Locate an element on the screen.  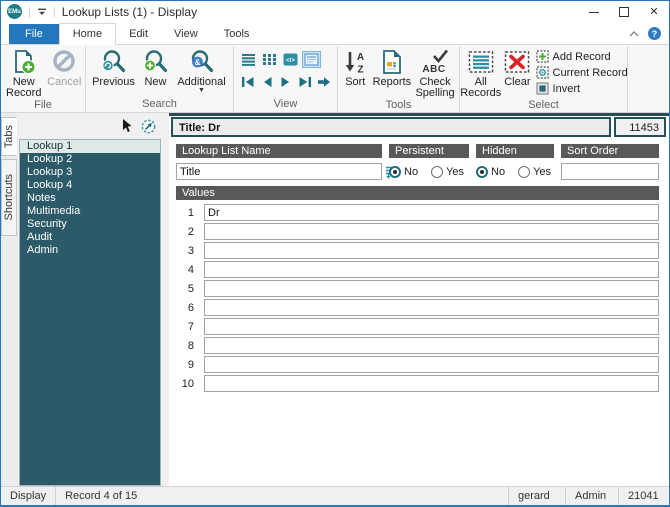
sidebar-item-notes: Notes is located at coordinates (90, 198).